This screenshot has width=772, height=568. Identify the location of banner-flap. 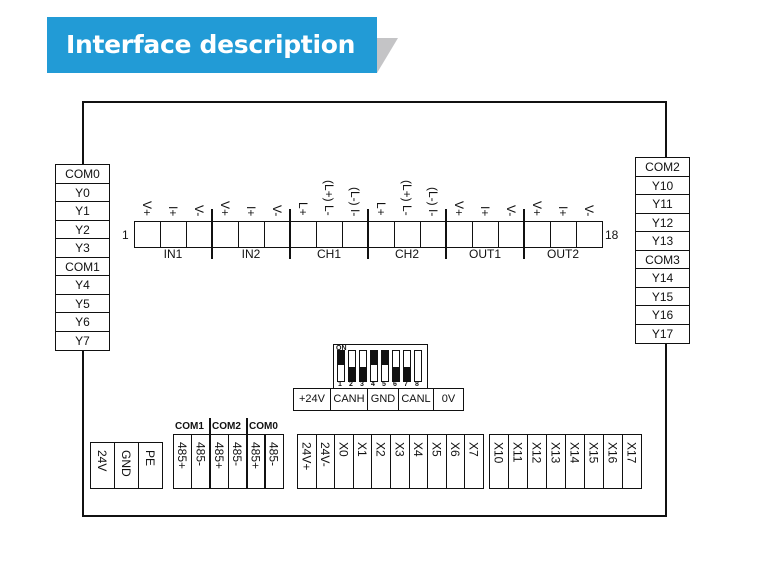
(387, 55).